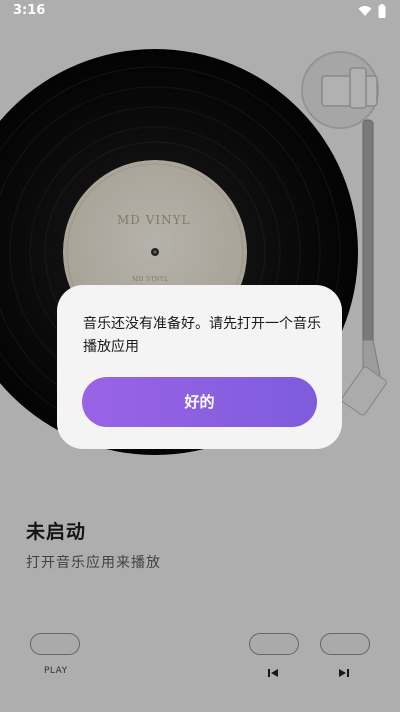 The height and width of the screenshot is (712, 400). Describe the element at coordinates (29, 10) in the screenshot. I see `status-time: 3:16` at that location.